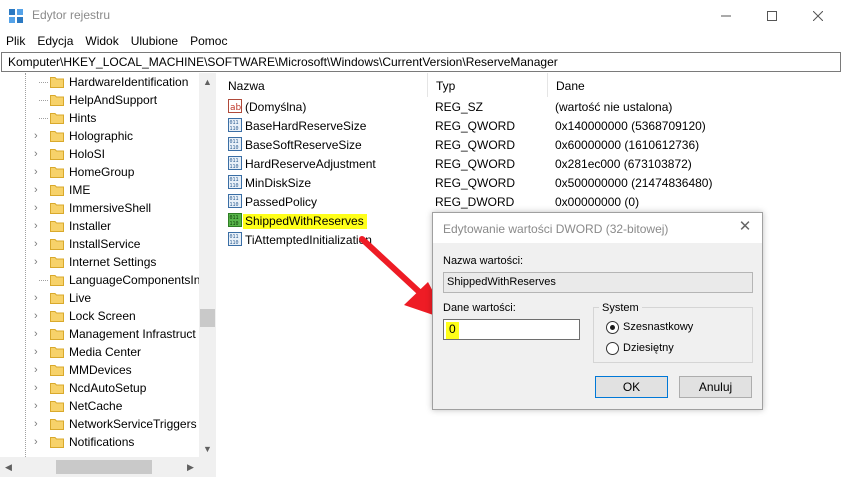  I want to click on value-name: ShippedWithReserves, so click(305, 221).